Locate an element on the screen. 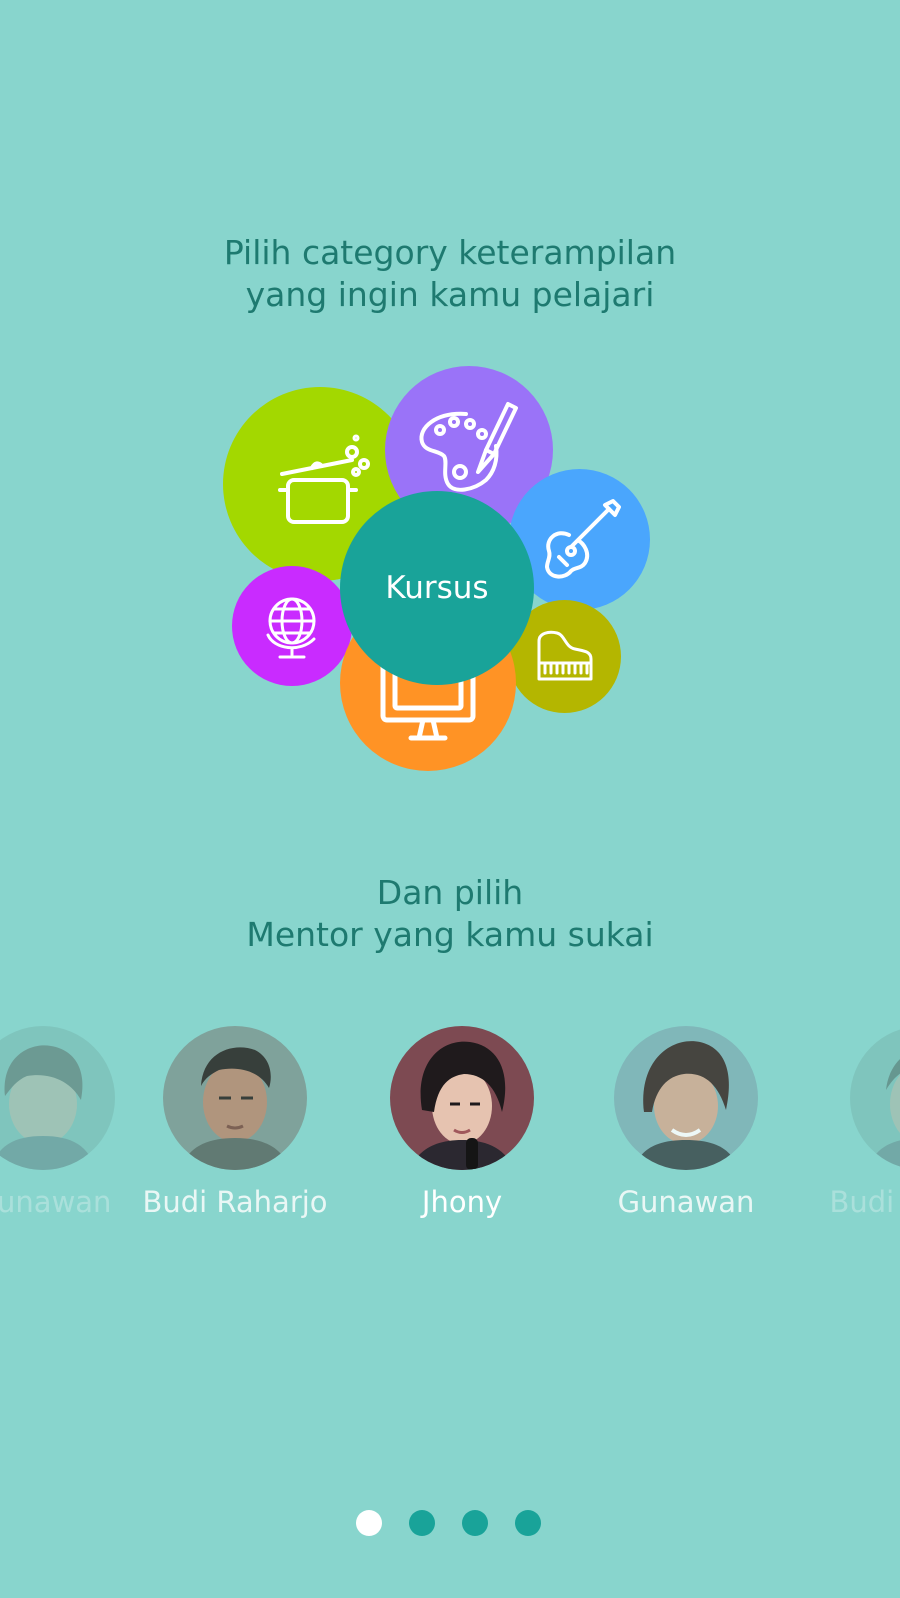 Image resolution: width=900 pixels, height=1598 pixels. paint-palette-icon is located at coordinates (468, 447).